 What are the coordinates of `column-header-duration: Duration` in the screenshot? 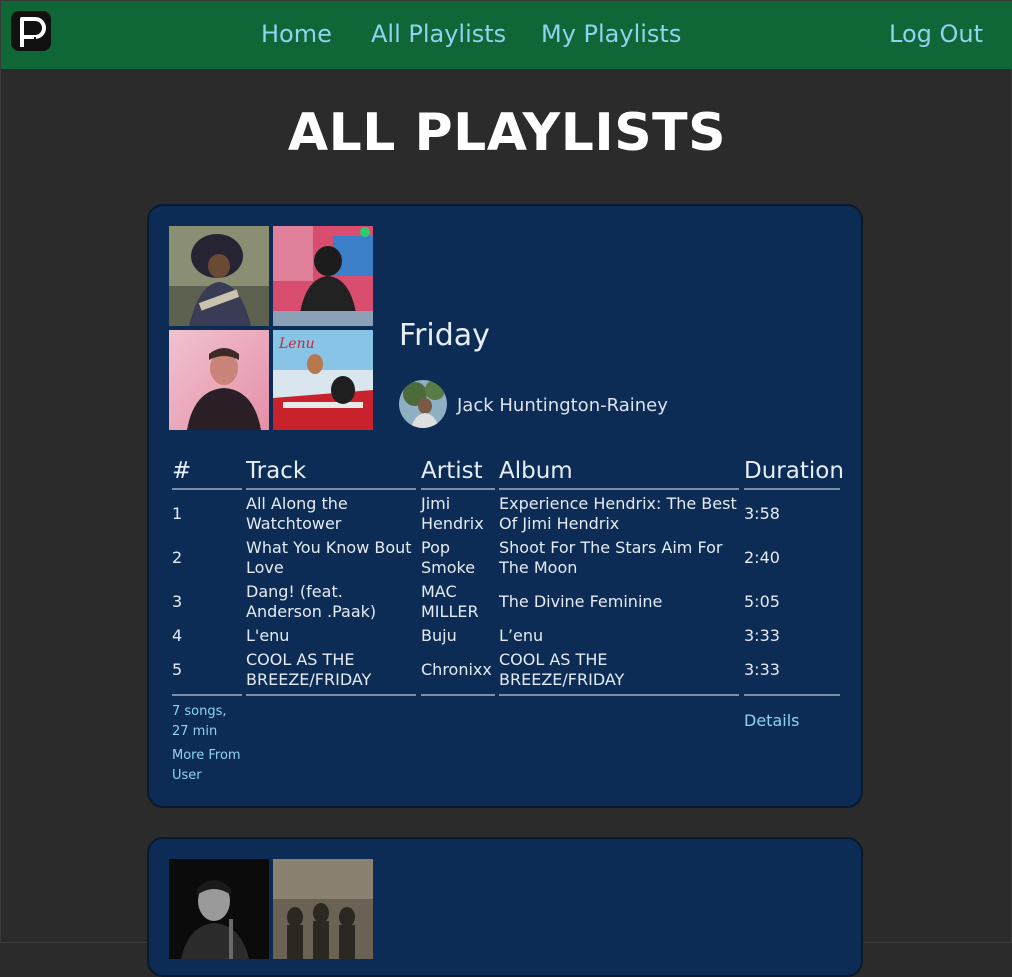 It's located at (794, 471).